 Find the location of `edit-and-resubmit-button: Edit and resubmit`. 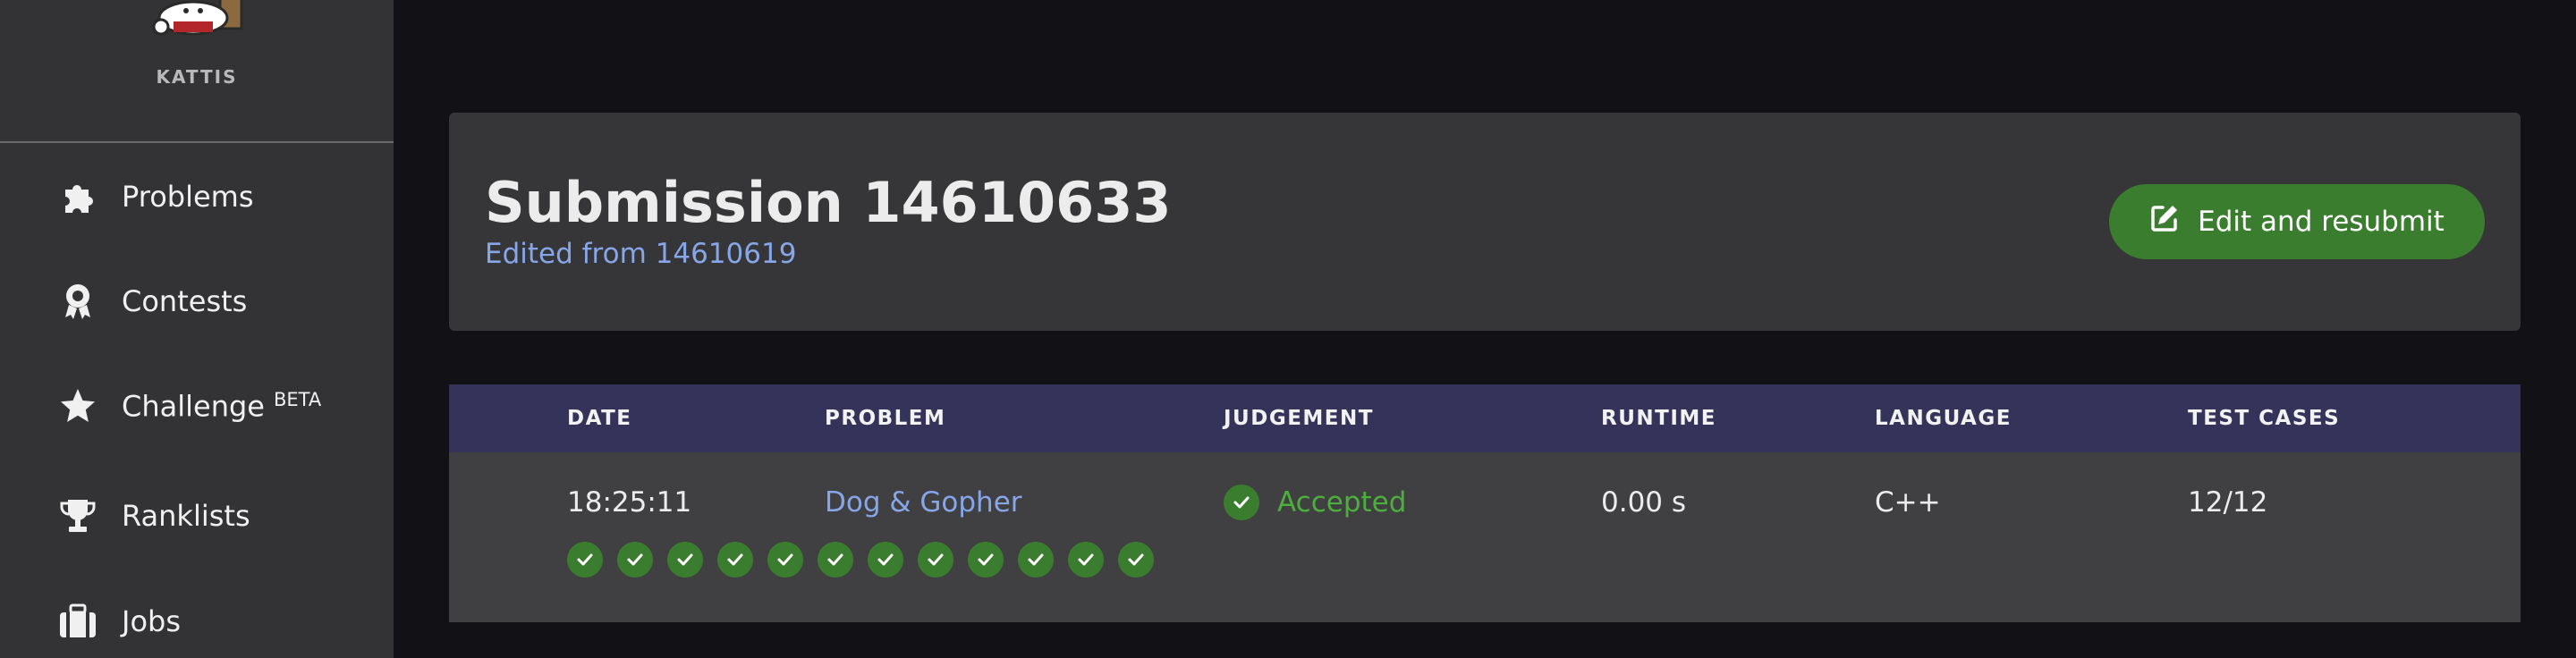

edit-and-resubmit-button: Edit and resubmit is located at coordinates (2297, 221).